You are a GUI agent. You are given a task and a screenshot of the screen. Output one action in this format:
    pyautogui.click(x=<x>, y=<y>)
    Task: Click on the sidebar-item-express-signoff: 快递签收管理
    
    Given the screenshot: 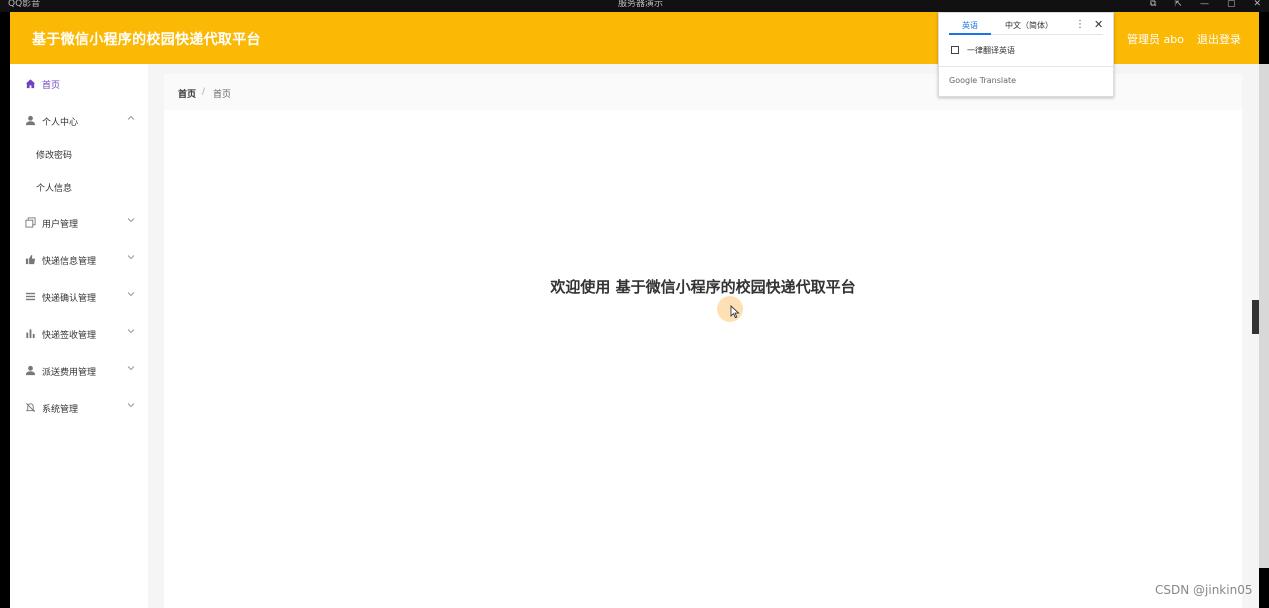 What is the action you would take?
    pyautogui.click(x=79, y=334)
    